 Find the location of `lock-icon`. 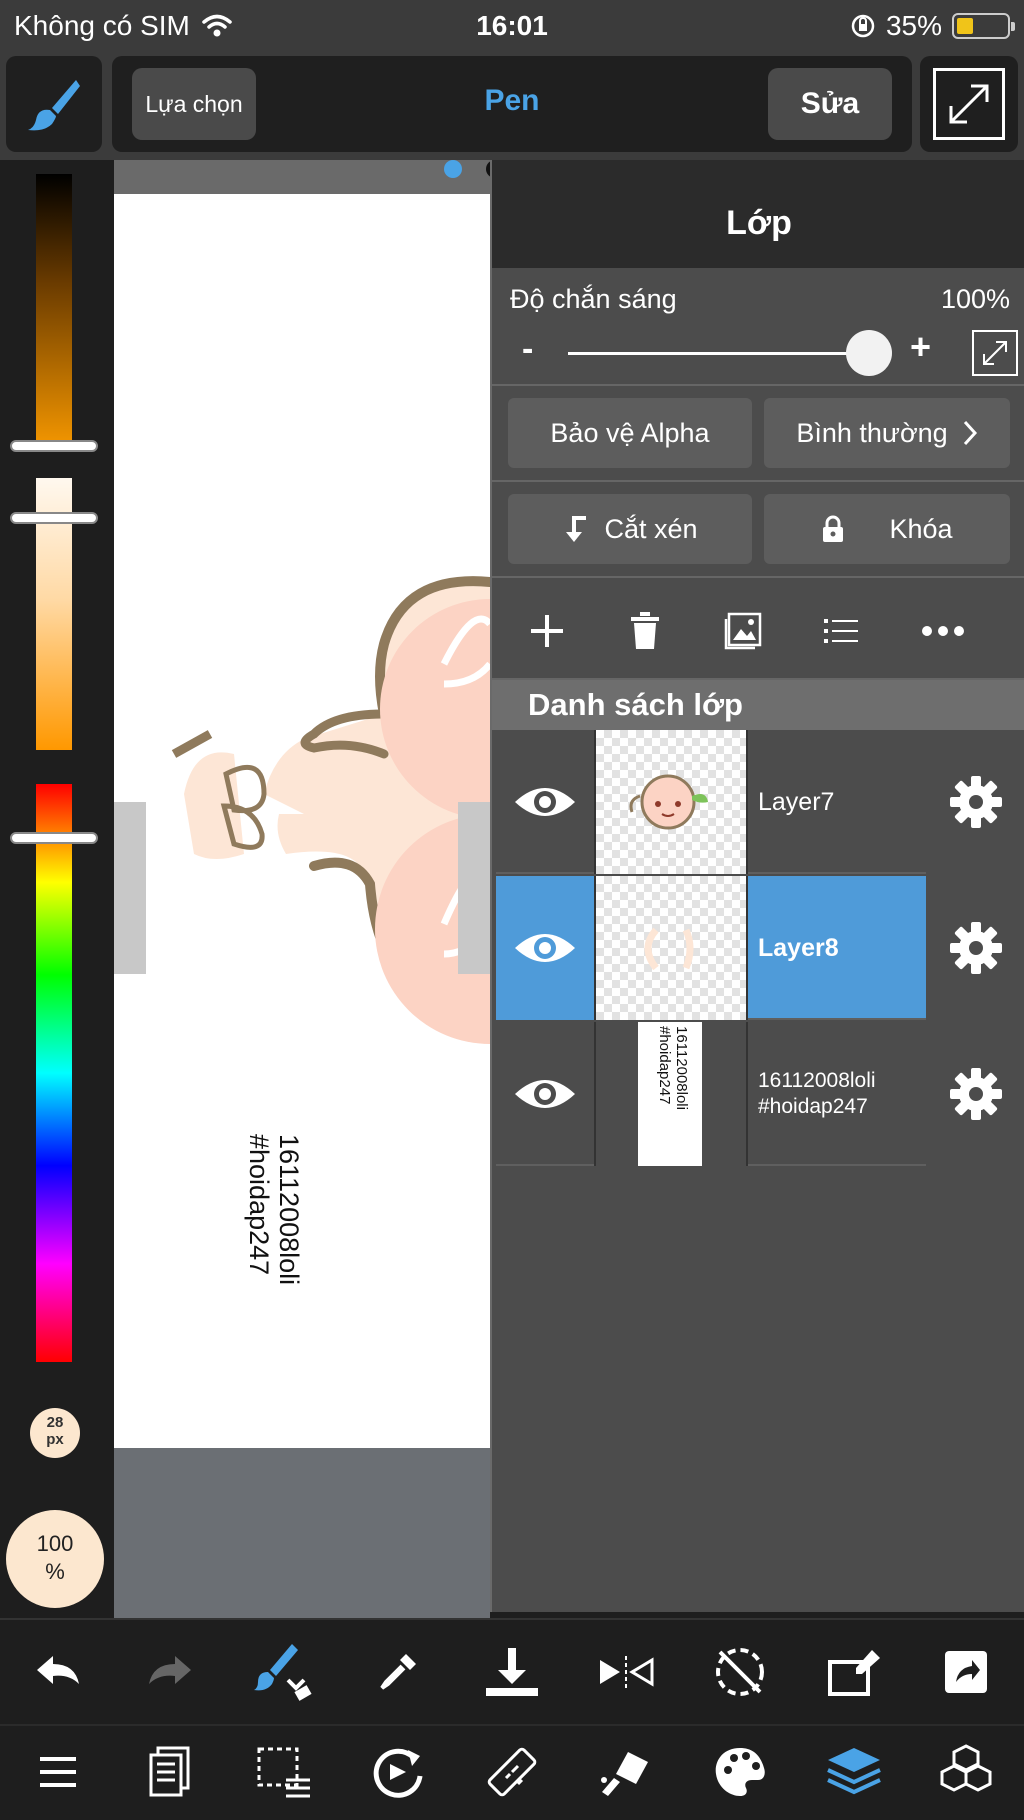

lock-icon is located at coordinates (833, 528).